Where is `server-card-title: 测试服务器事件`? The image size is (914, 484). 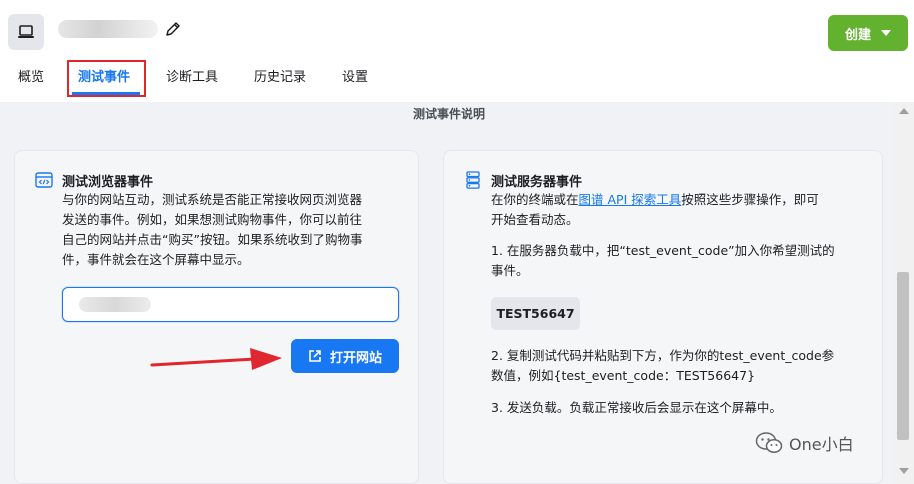
server-card-title: 测试服务器事件 is located at coordinates (537, 182).